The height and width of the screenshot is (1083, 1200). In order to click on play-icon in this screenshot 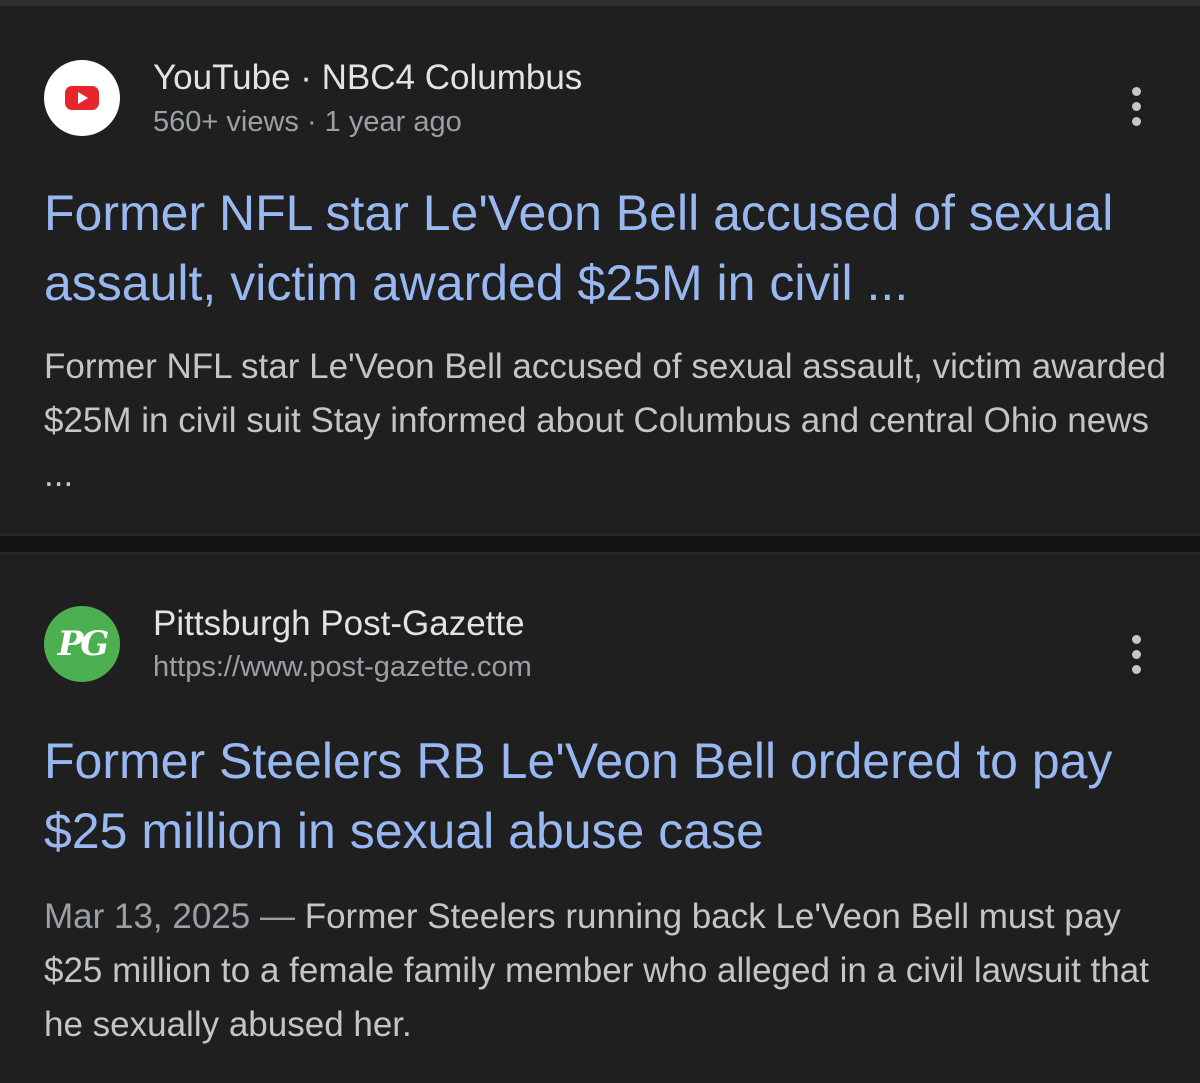, I will do `click(83, 98)`.